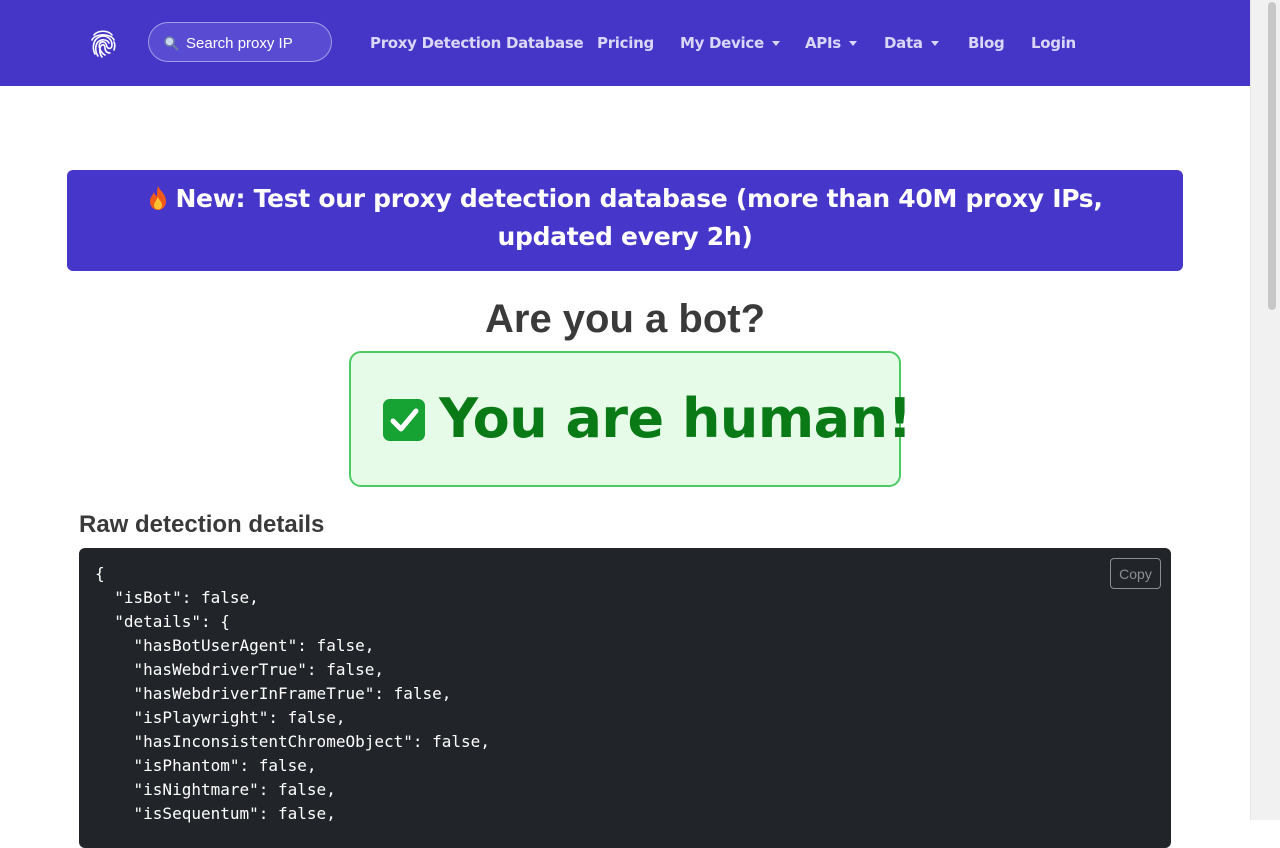 Image resolution: width=1280 pixels, height=848 pixels. Describe the element at coordinates (404, 420) in the screenshot. I see `check-box-icon` at that location.